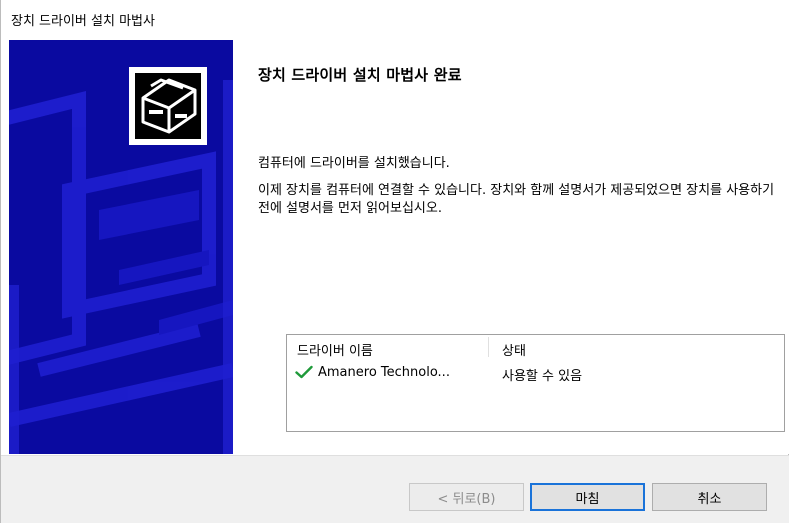 Image resolution: width=789 pixels, height=523 pixels. What do you see at coordinates (335, 349) in the screenshot?
I see `column-header-driver-name: 드라이버 이름` at bounding box center [335, 349].